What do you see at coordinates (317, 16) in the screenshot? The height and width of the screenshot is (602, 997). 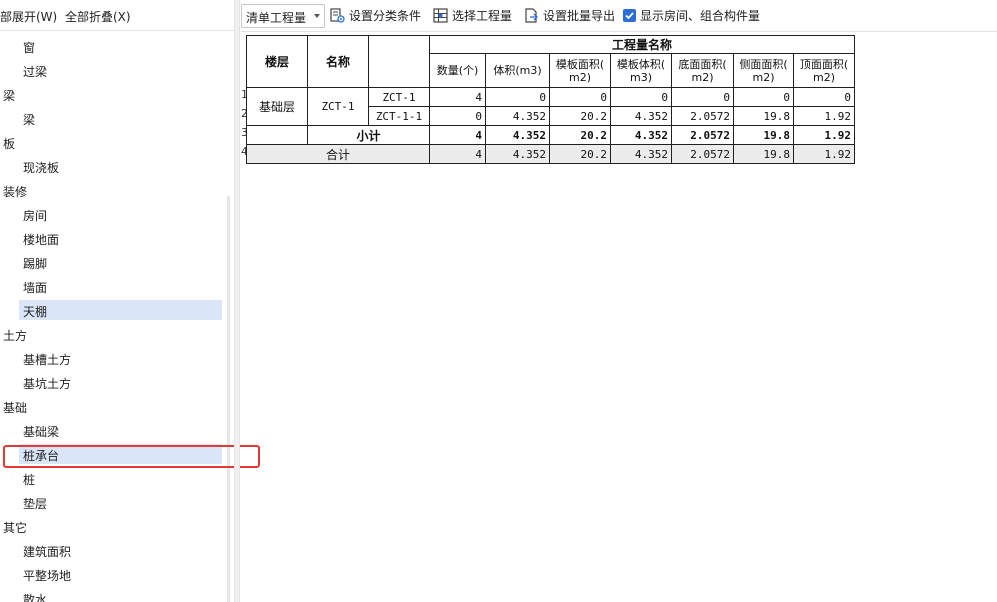 I see `chevron-down-icon` at bounding box center [317, 16].